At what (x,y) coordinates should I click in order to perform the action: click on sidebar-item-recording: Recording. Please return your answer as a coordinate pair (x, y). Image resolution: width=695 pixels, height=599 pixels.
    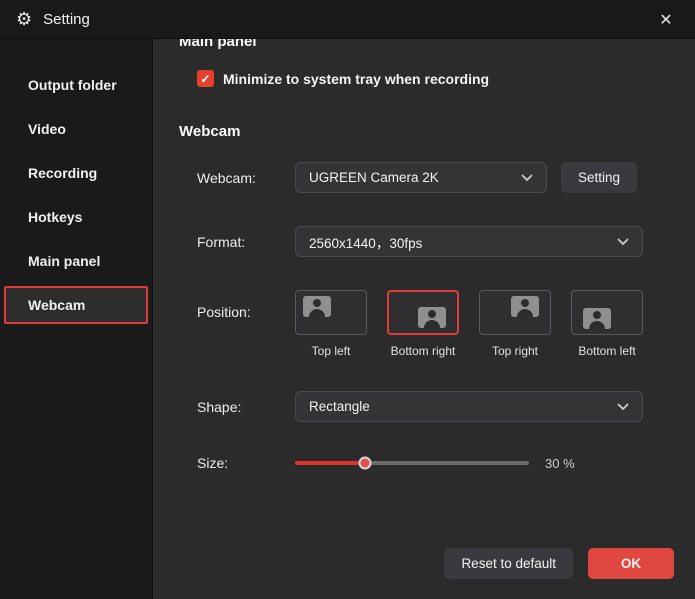
    Looking at the image, I should click on (76, 173).